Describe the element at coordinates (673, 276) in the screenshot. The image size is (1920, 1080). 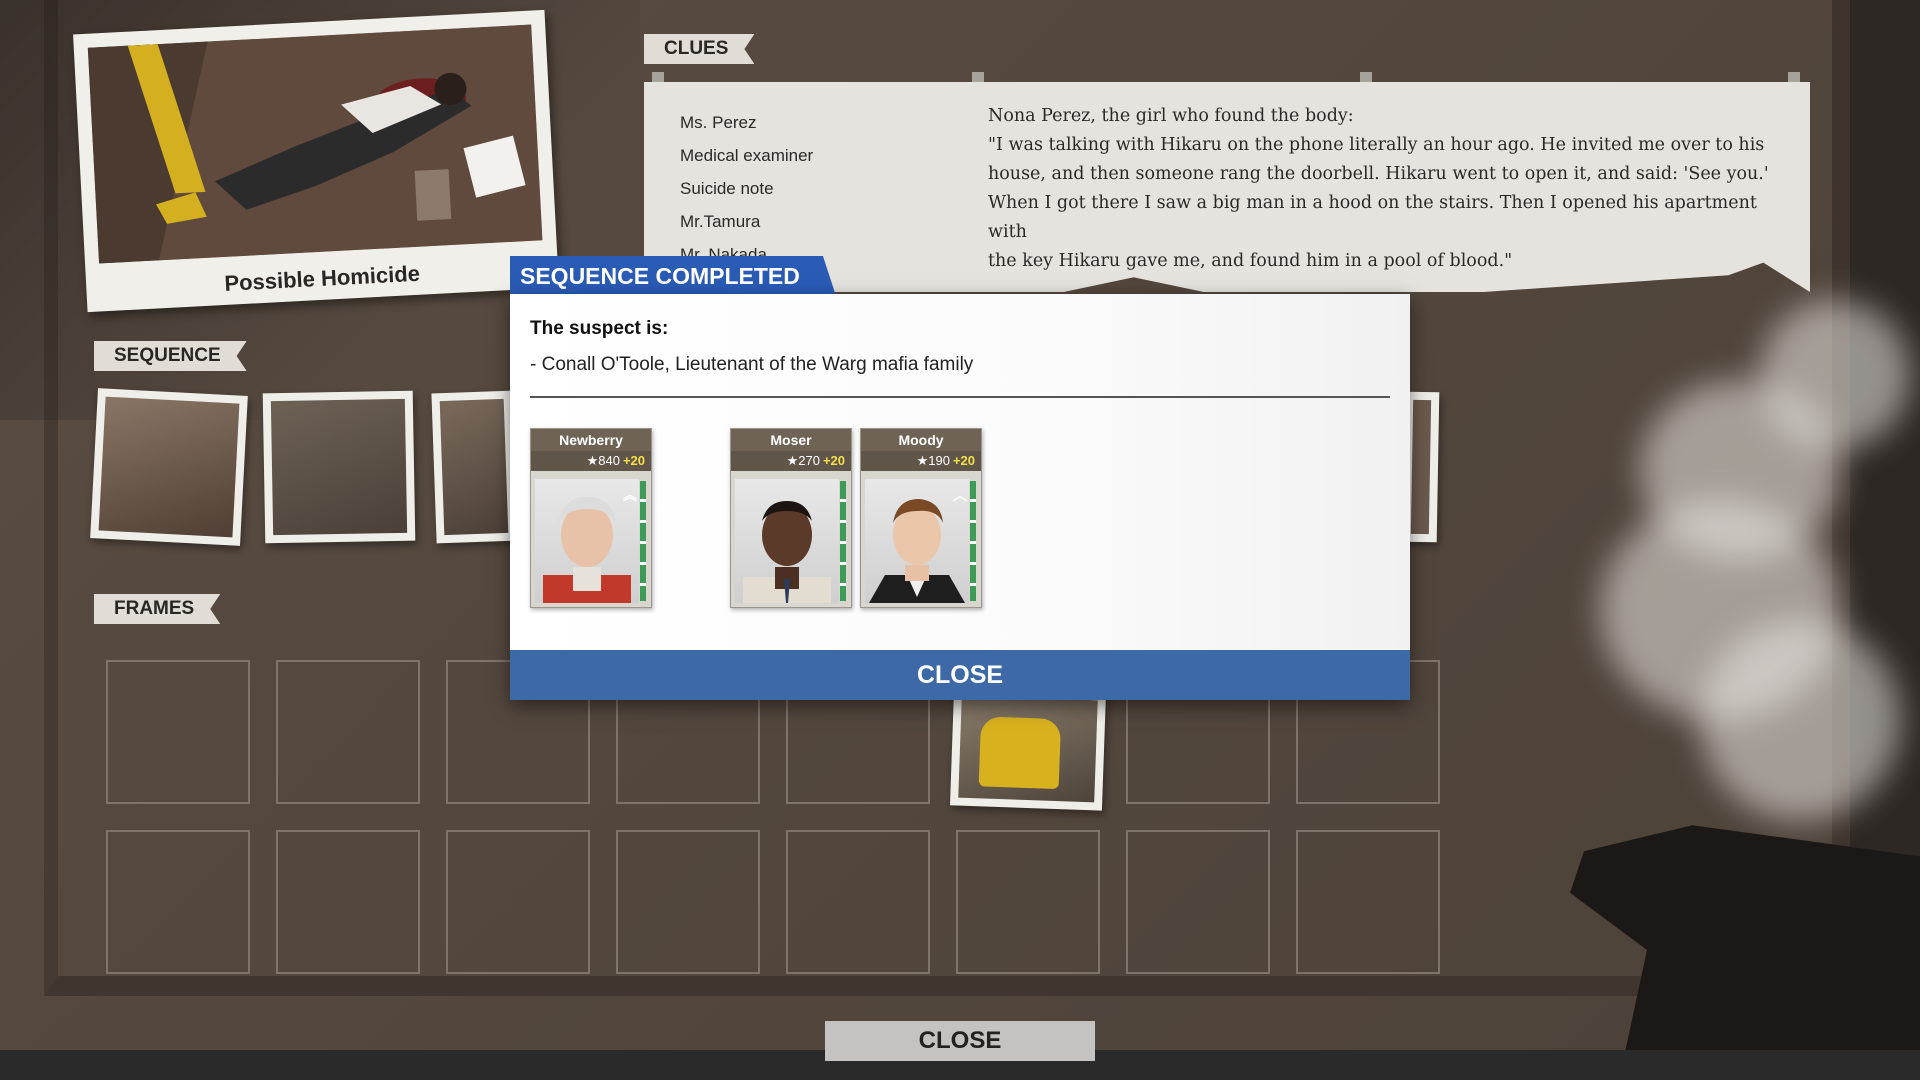
I see `modal-title: SEQUENCE COMPLETED` at that location.